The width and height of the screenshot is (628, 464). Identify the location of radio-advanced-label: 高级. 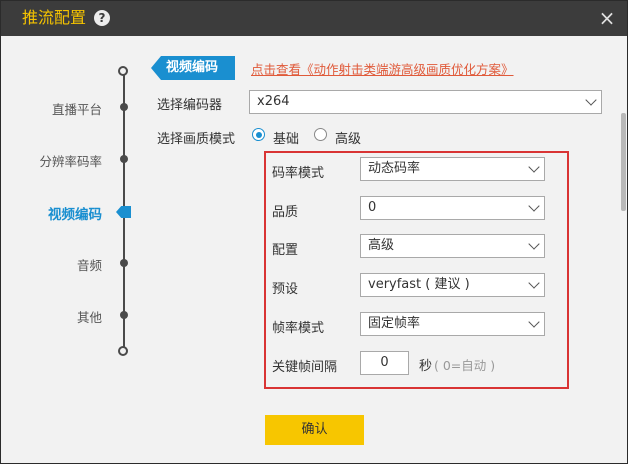
(348, 137).